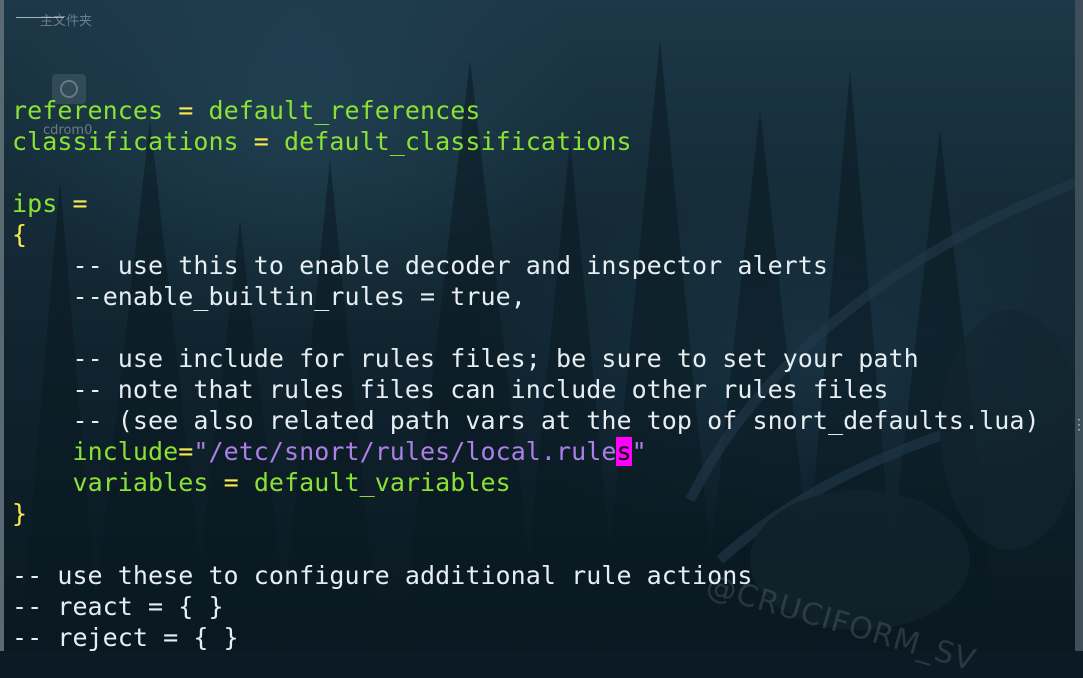  What do you see at coordinates (125, 637) in the screenshot?
I see `code-comment: -- reject = { }` at bounding box center [125, 637].